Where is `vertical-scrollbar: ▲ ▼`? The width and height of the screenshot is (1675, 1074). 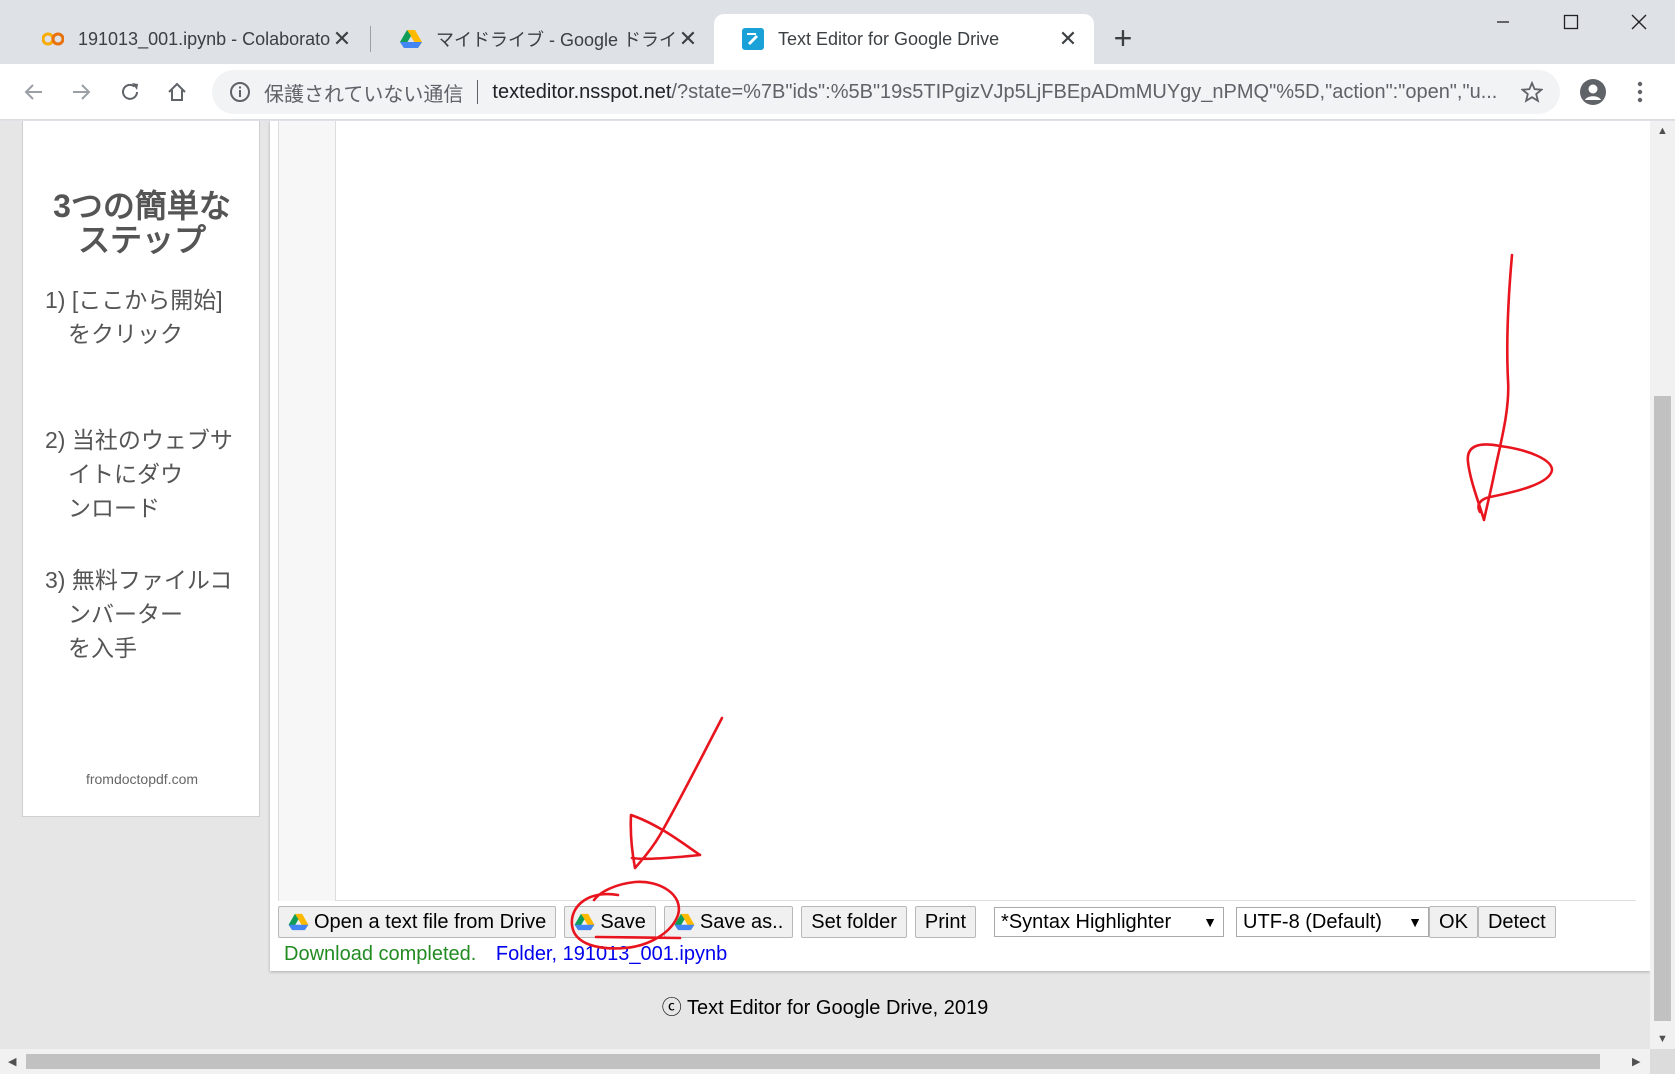 vertical-scrollbar: ▲ ▼ is located at coordinates (1662, 585).